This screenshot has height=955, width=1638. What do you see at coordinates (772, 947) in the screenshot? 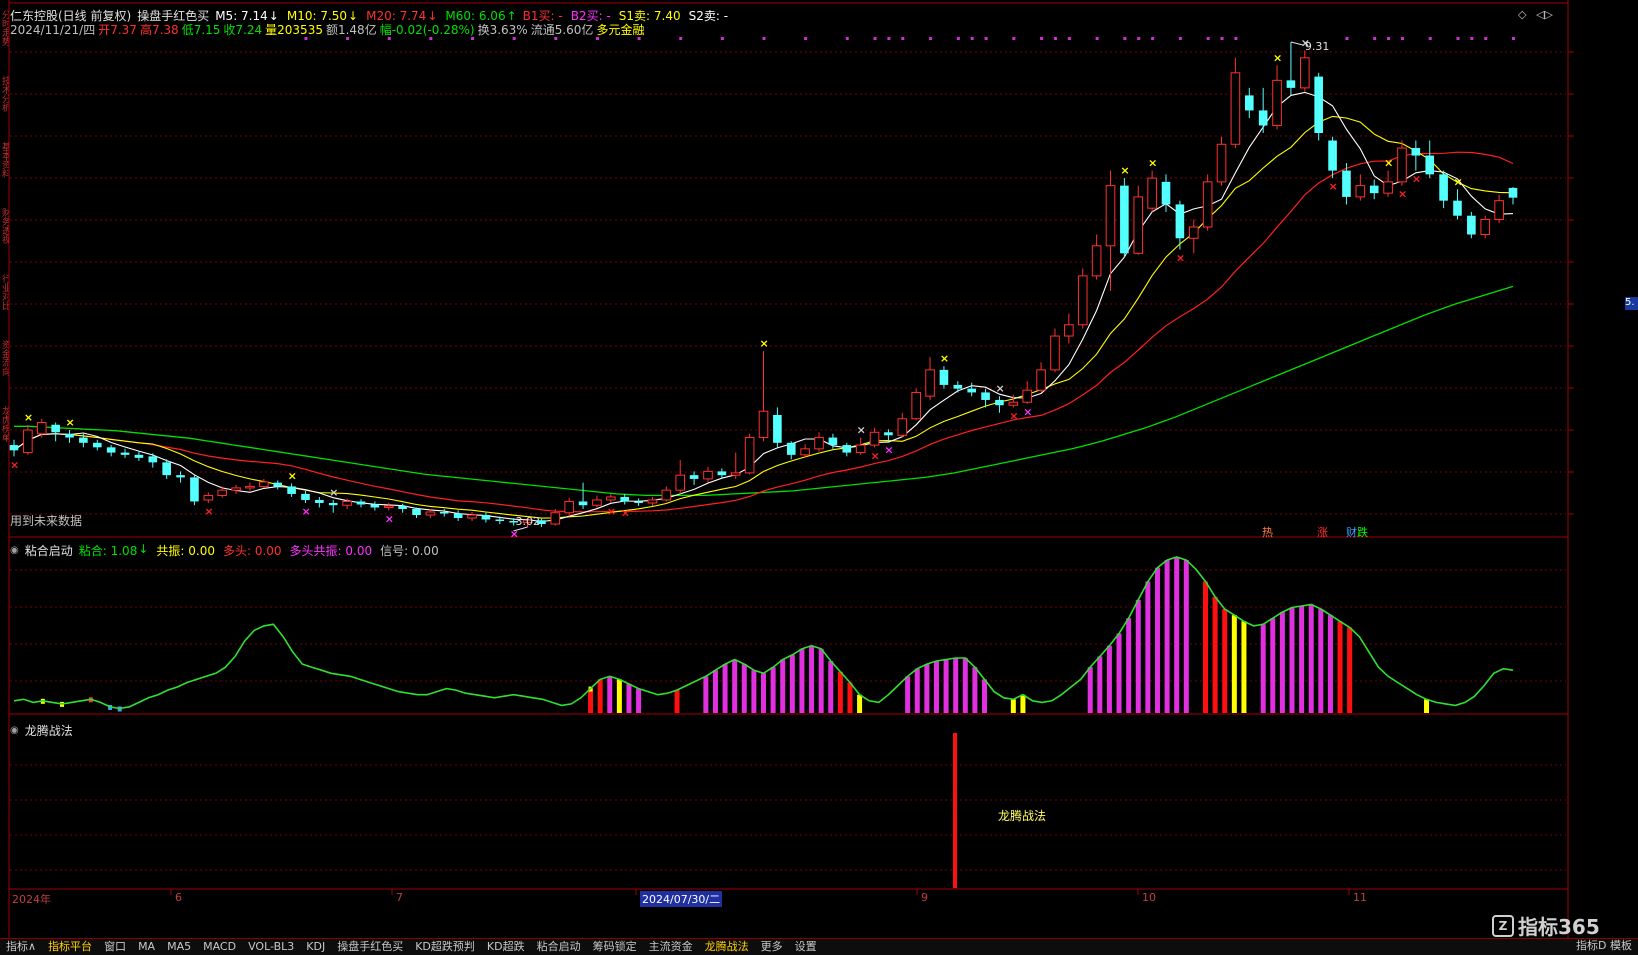
I see `bottom-tab: 更多` at bounding box center [772, 947].